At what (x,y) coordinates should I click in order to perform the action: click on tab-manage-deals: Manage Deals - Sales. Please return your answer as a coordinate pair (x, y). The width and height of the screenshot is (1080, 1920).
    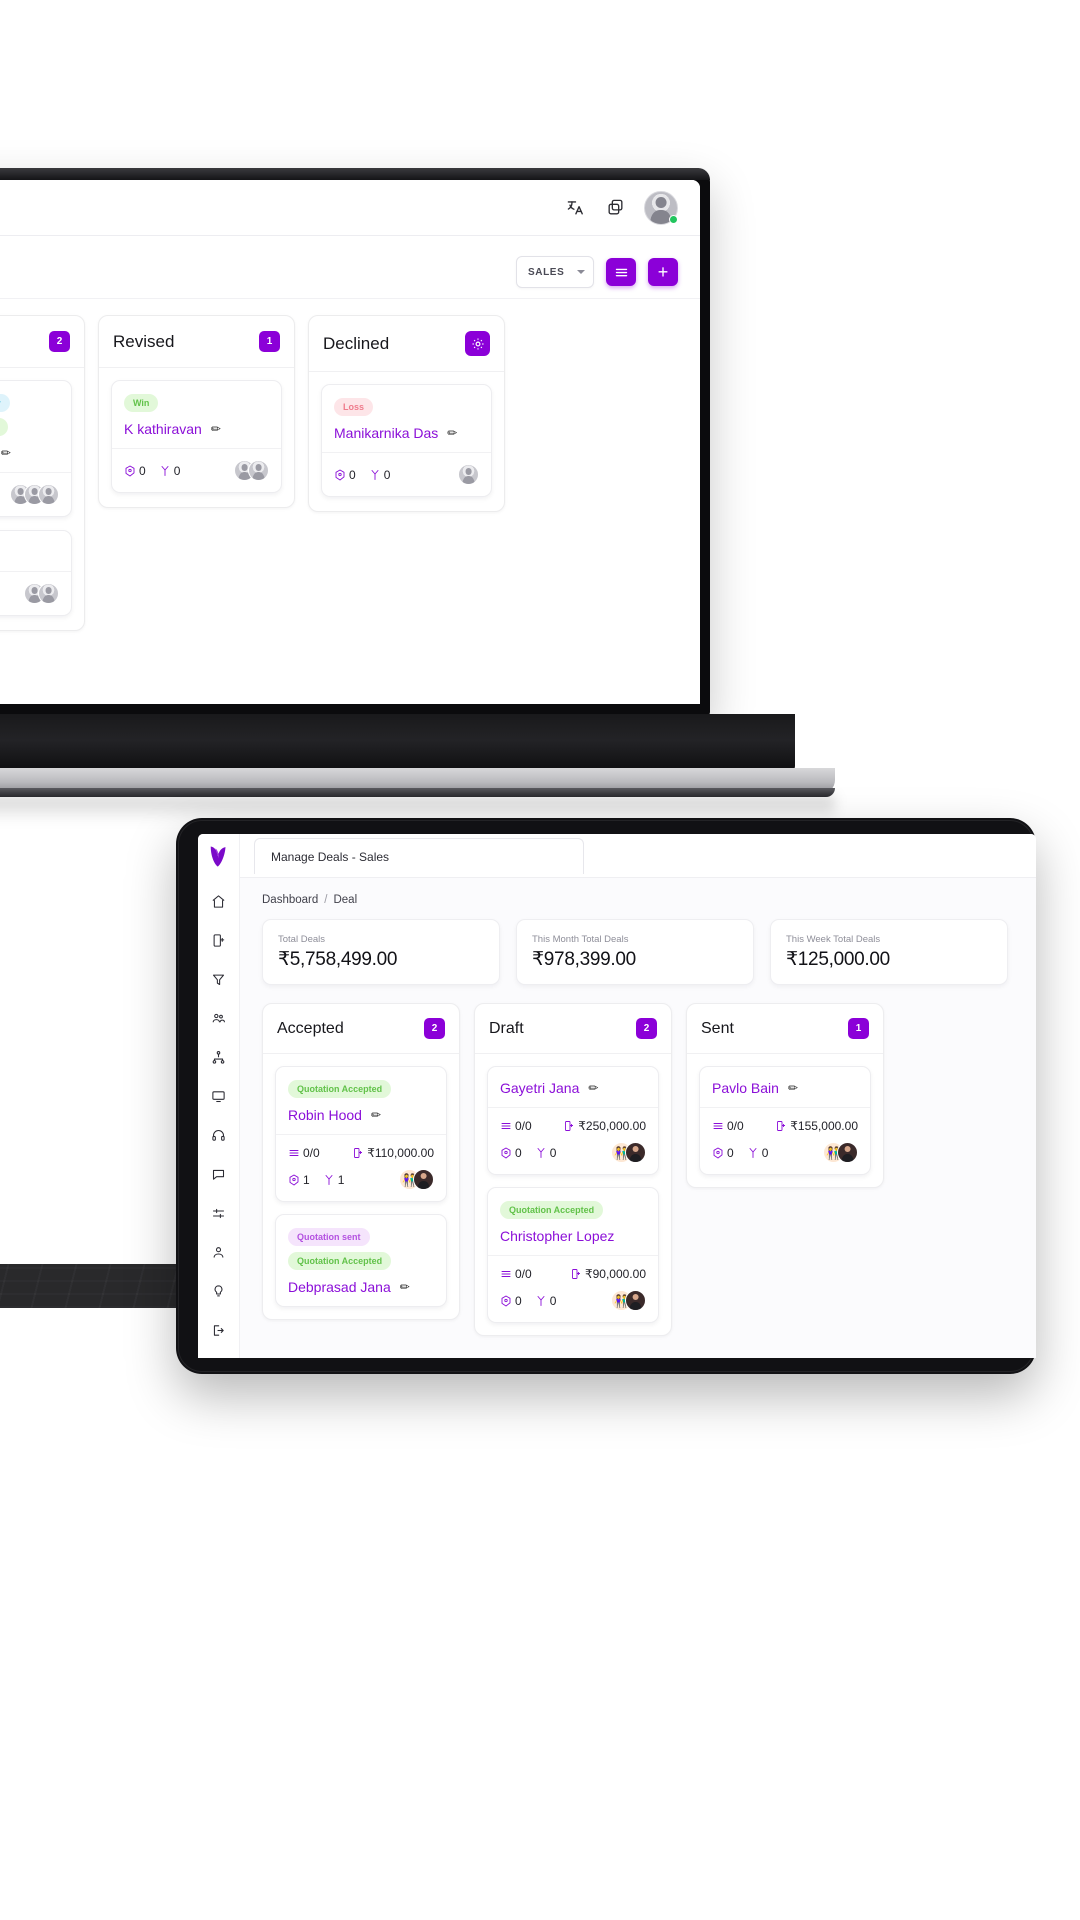
    Looking at the image, I should click on (419, 856).